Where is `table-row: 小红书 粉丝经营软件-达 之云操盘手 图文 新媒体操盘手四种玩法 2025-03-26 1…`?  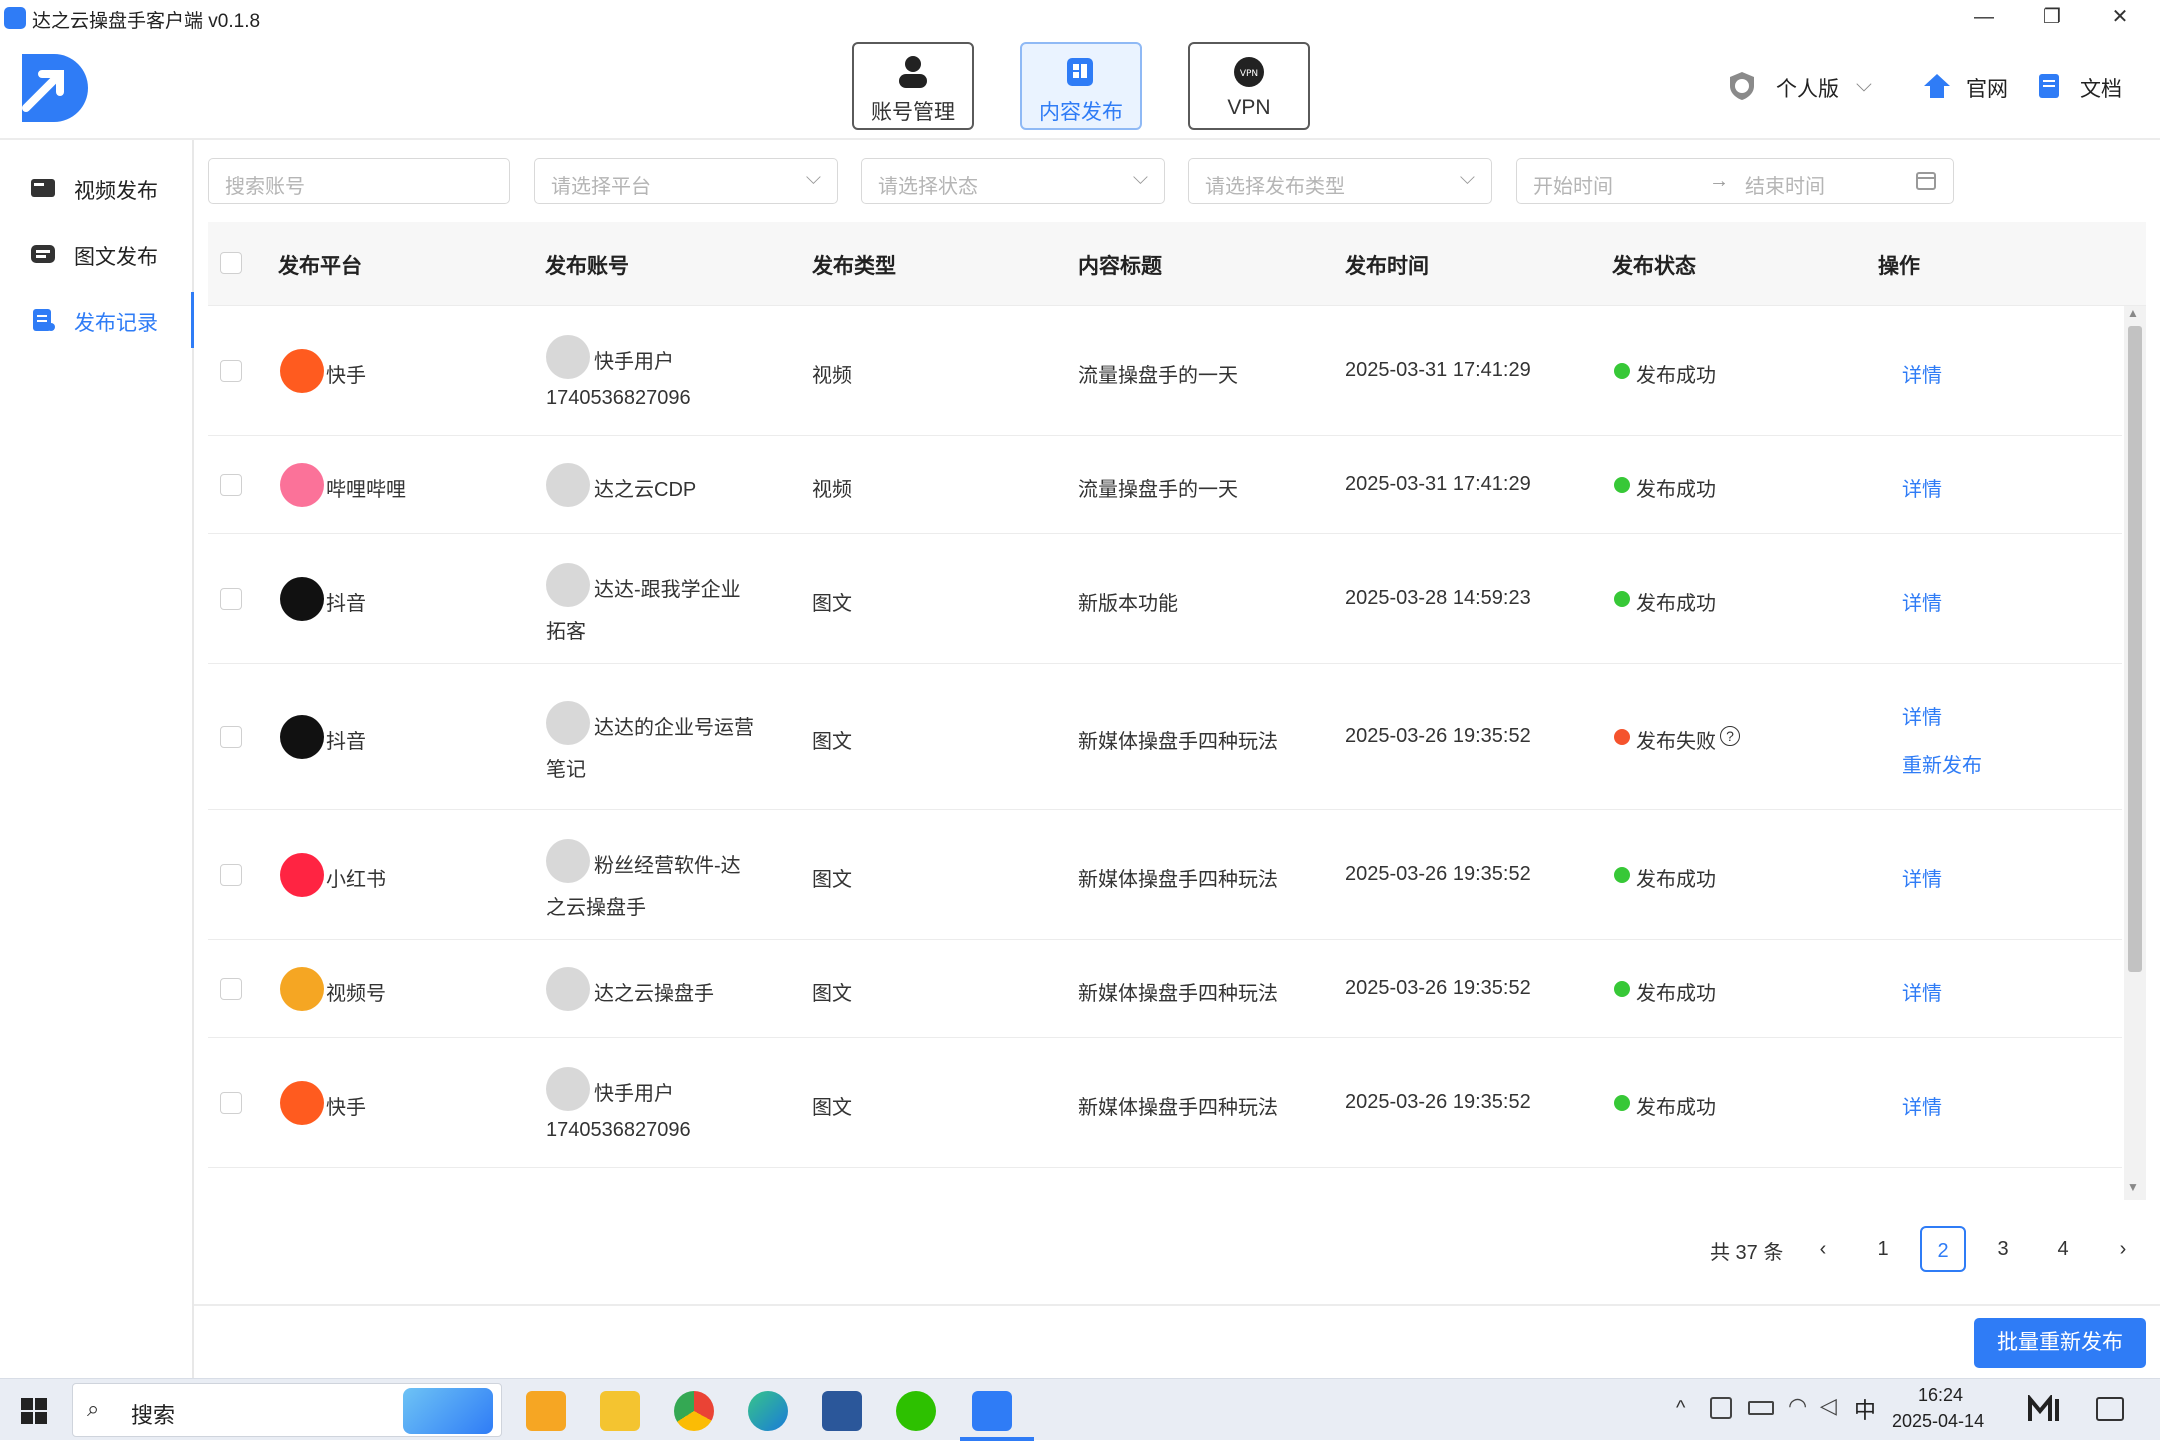 table-row: 小红书 粉丝经营软件-达 之云操盘手 图文 新媒体操盘手四种玩法 2025-03-26 1… is located at coordinates (1165, 875).